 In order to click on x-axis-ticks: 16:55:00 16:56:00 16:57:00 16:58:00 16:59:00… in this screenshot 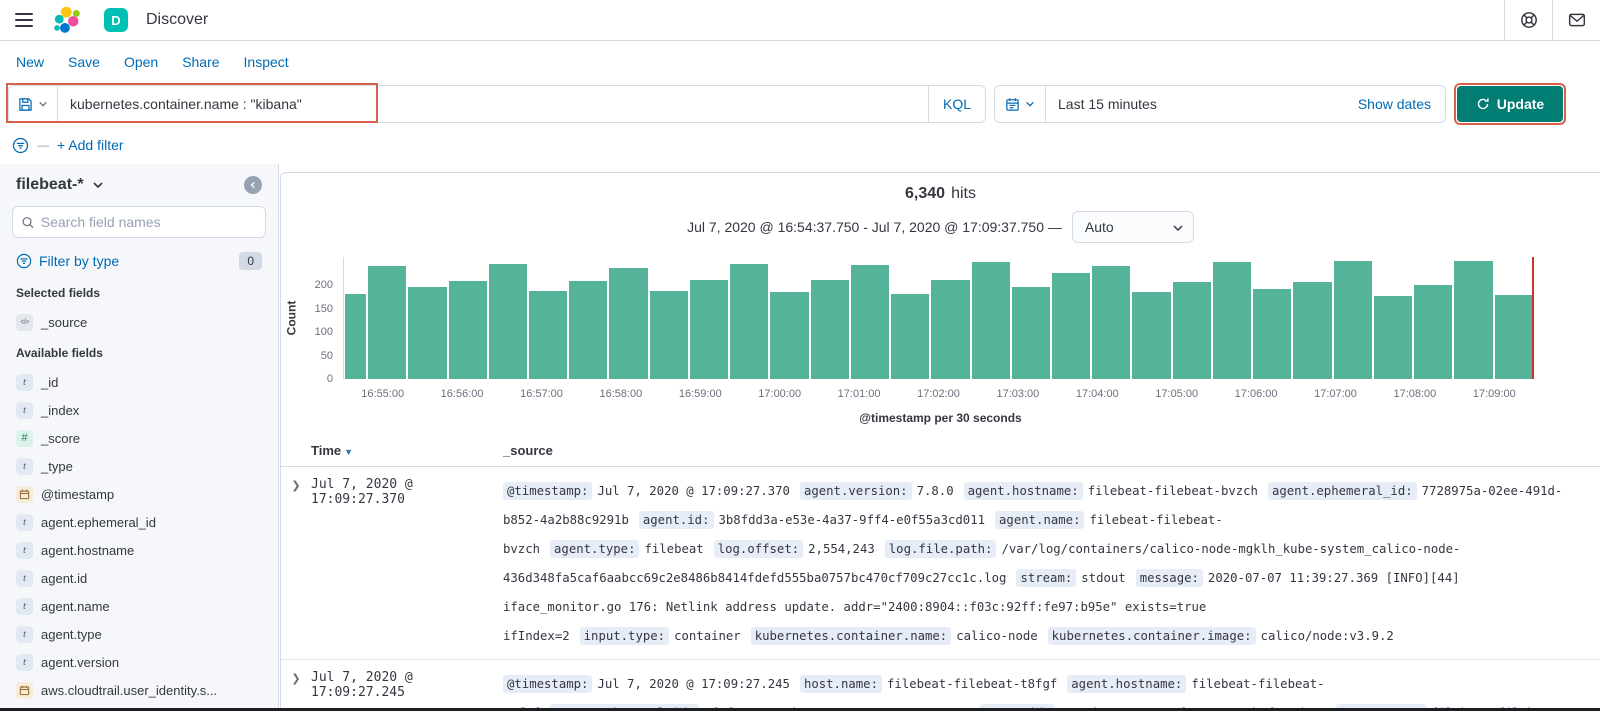, I will do `click(938, 394)`.